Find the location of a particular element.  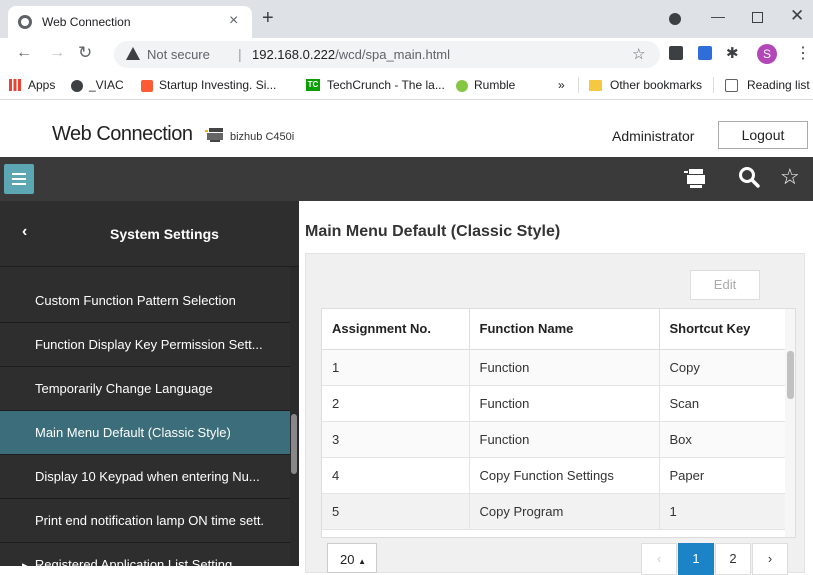

tab-close-icon: × is located at coordinates (233, 21).